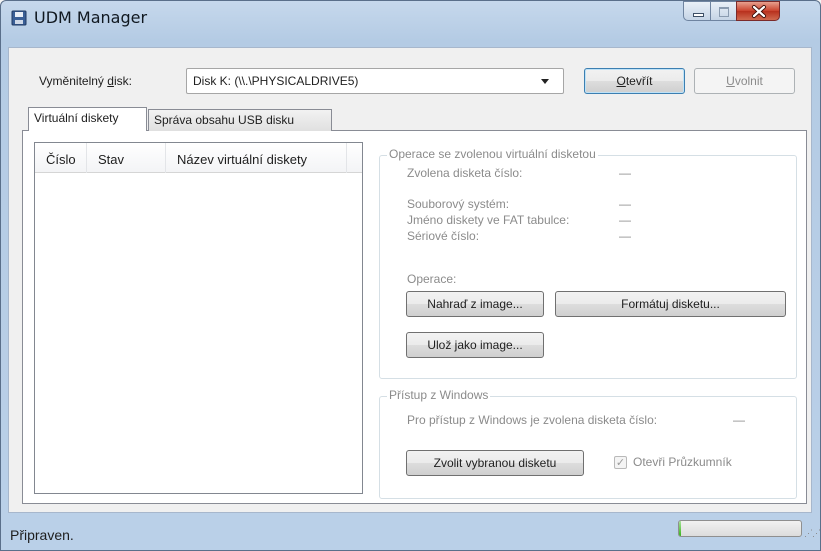 Image resolution: width=821 pixels, height=551 pixels. What do you see at coordinates (42, 535) in the screenshot?
I see `status-text: Připraven.` at bounding box center [42, 535].